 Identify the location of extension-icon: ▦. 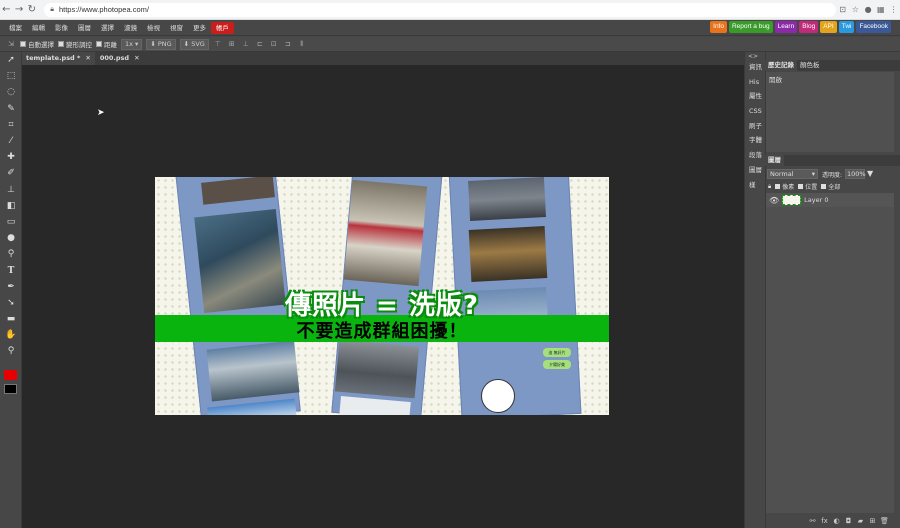
(880, 9).